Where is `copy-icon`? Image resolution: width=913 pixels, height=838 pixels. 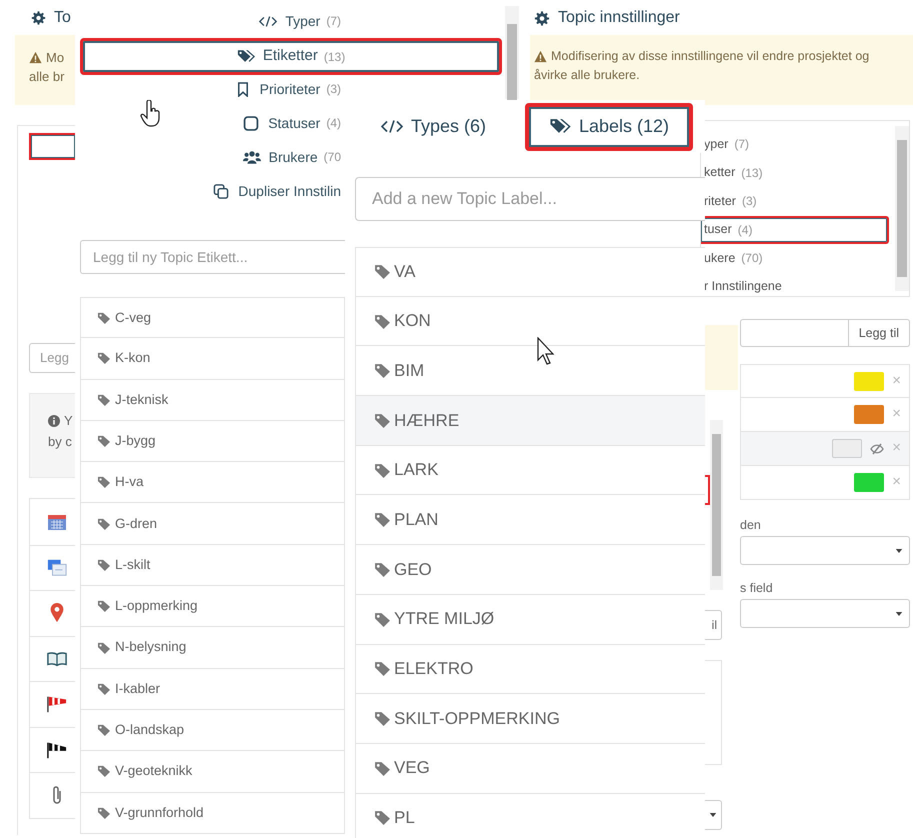
copy-icon is located at coordinates (221, 191).